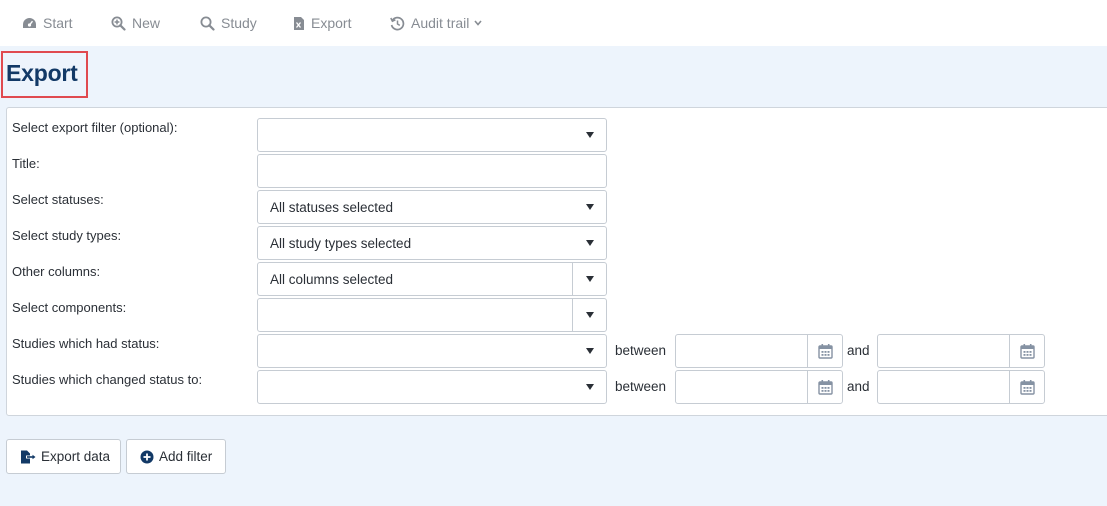 The width and height of the screenshot is (1107, 506). I want to click on export-data-button: Export data, so click(63, 456).